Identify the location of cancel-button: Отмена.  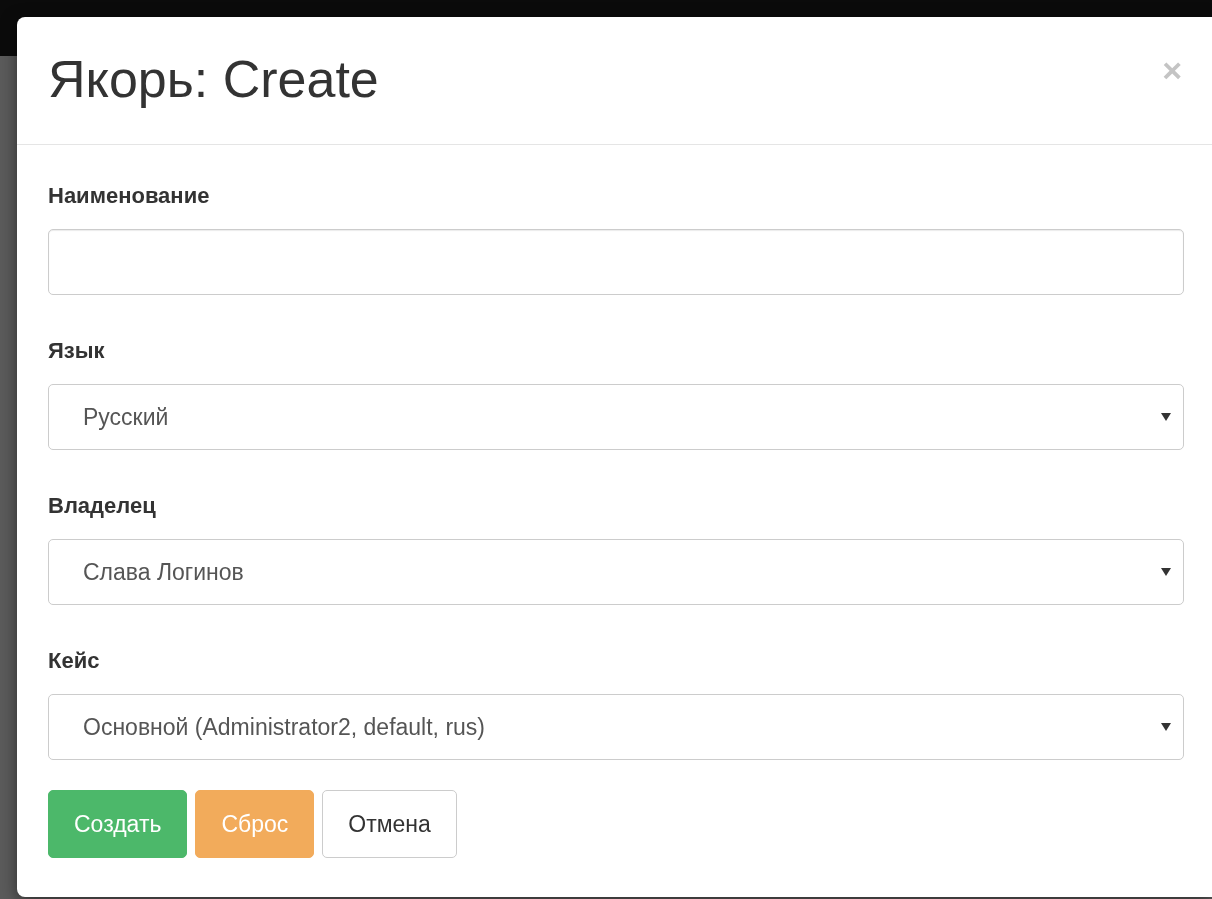
(389, 824).